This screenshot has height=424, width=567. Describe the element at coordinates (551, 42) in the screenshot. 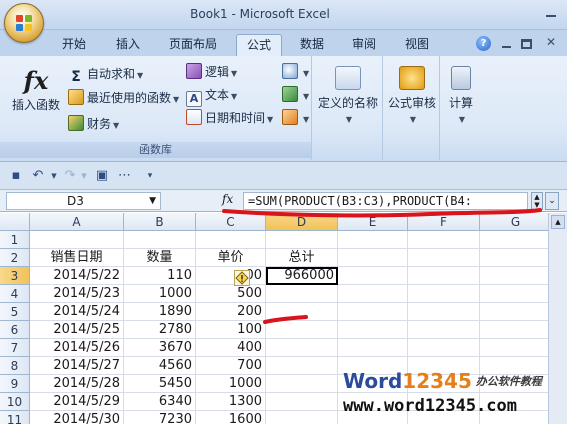

I see `close-icon: ✕` at that location.